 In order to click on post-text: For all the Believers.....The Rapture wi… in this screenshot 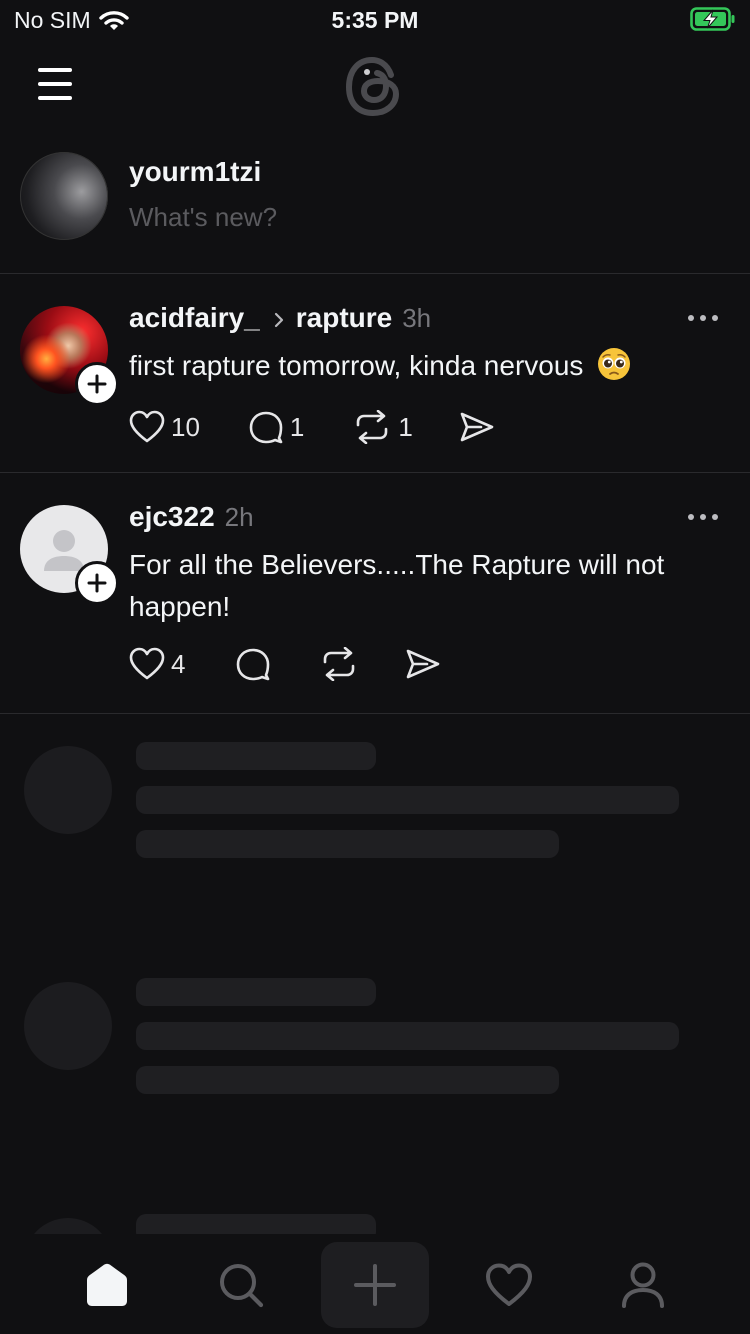, I will do `click(397, 585)`.